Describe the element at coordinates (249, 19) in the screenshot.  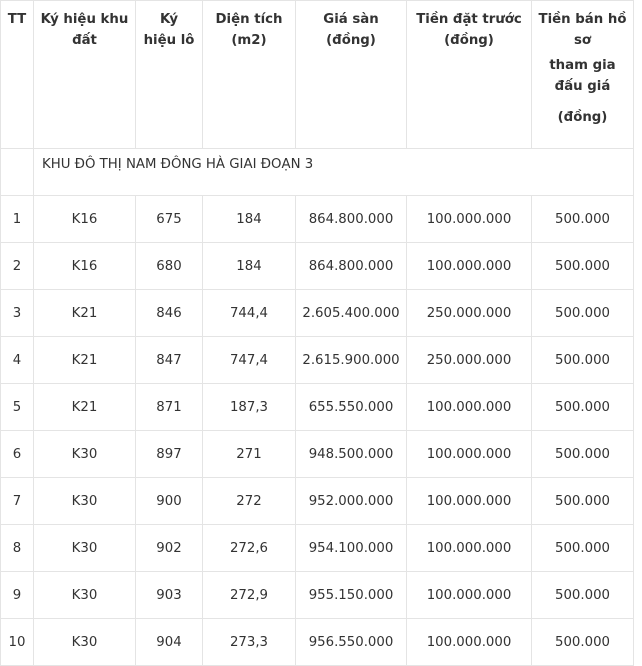
I see `header-area-line1: Diện tích` at that location.